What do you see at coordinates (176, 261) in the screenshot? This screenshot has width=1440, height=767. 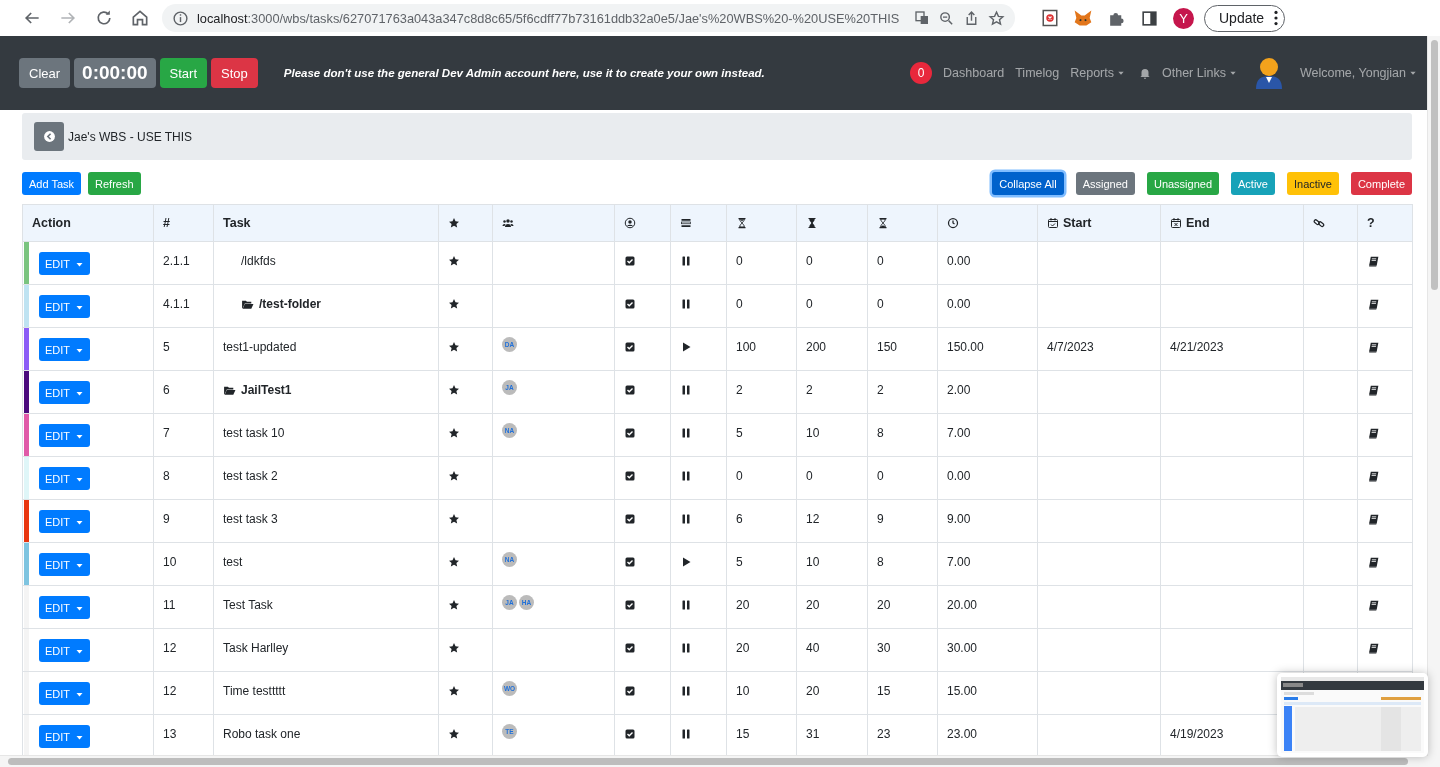 I see `table-cell: 2.1.1` at bounding box center [176, 261].